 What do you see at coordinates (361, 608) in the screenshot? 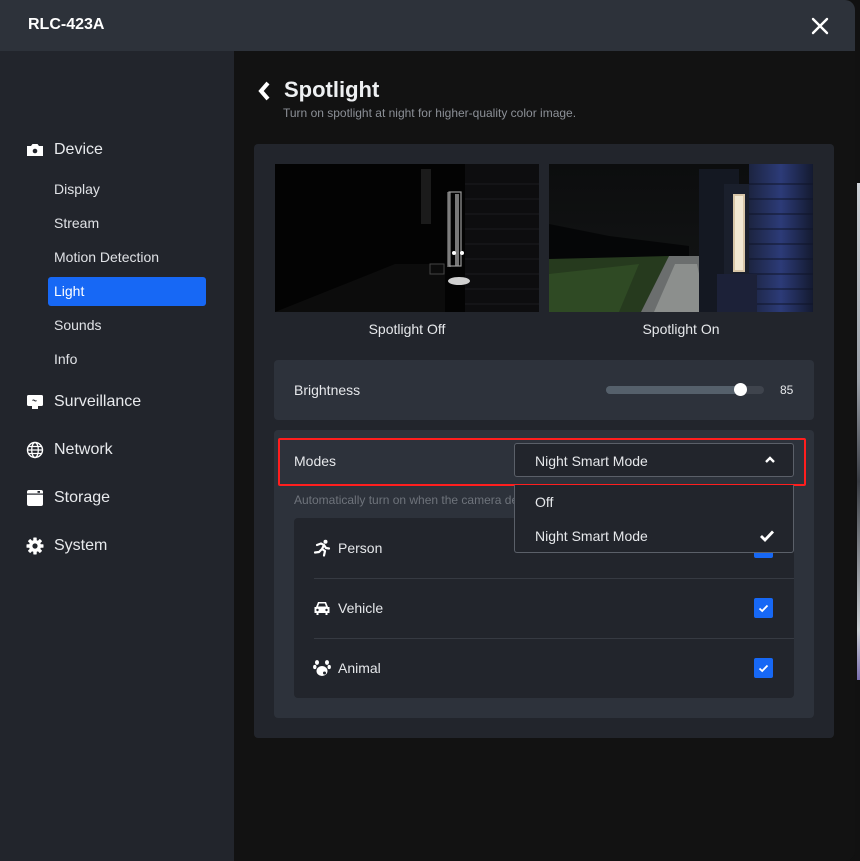
I see `object-name: Vehicle` at bounding box center [361, 608].